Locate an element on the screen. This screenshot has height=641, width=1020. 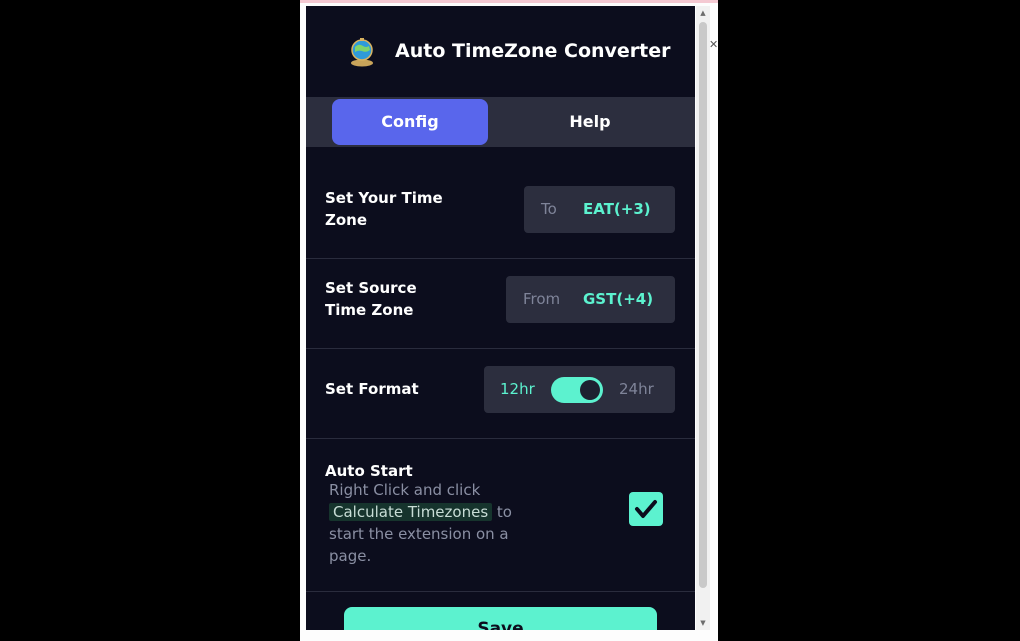
tab-help: Help is located at coordinates (590, 122).